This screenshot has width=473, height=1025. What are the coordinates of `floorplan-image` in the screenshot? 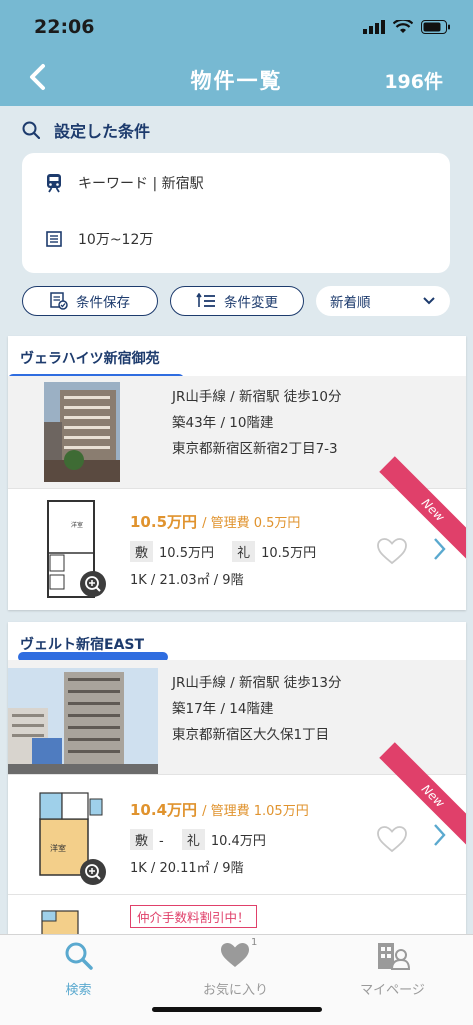 It's located at (60, 922).